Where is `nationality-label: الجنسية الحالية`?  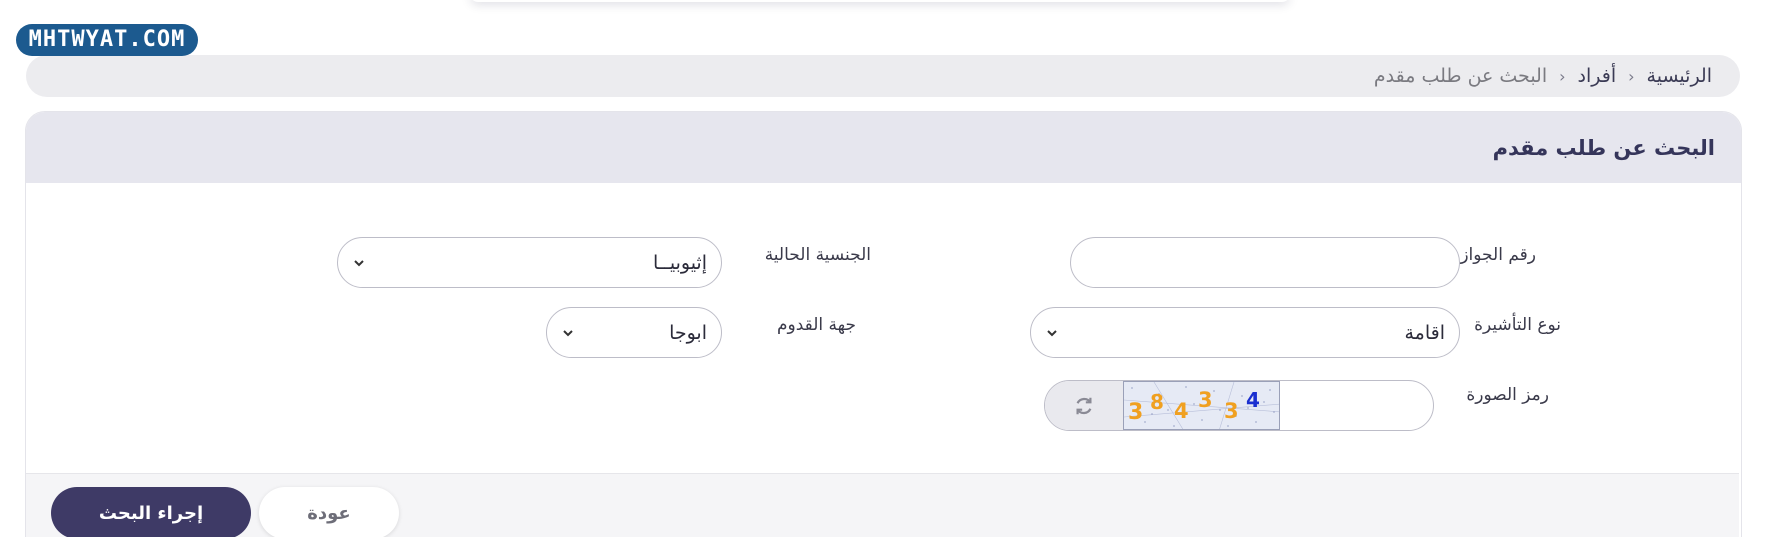 nationality-label: الجنسية الحالية is located at coordinates (817, 255).